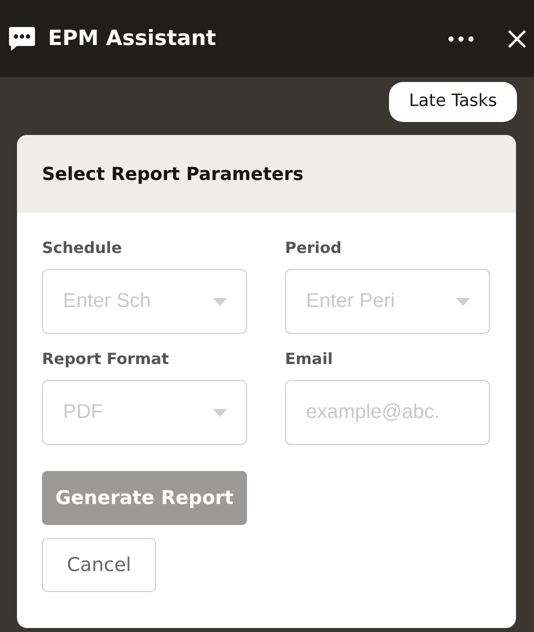  I want to click on card-header: Select Report Parameters, so click(266, 174).